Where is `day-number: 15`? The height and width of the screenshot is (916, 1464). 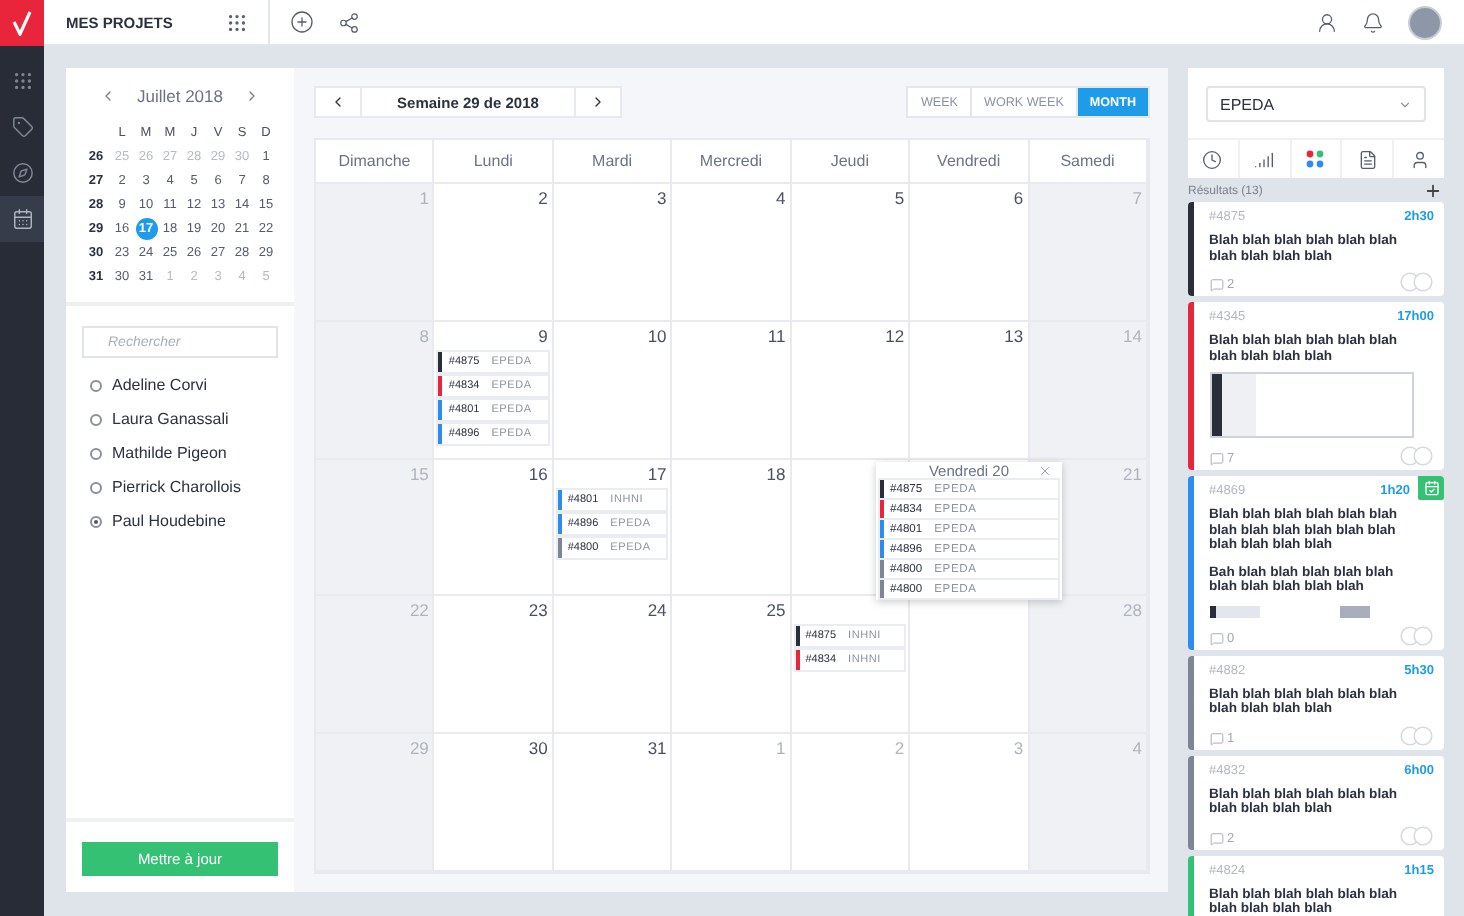 day-number: 15 is located at coordinates (419, 473).